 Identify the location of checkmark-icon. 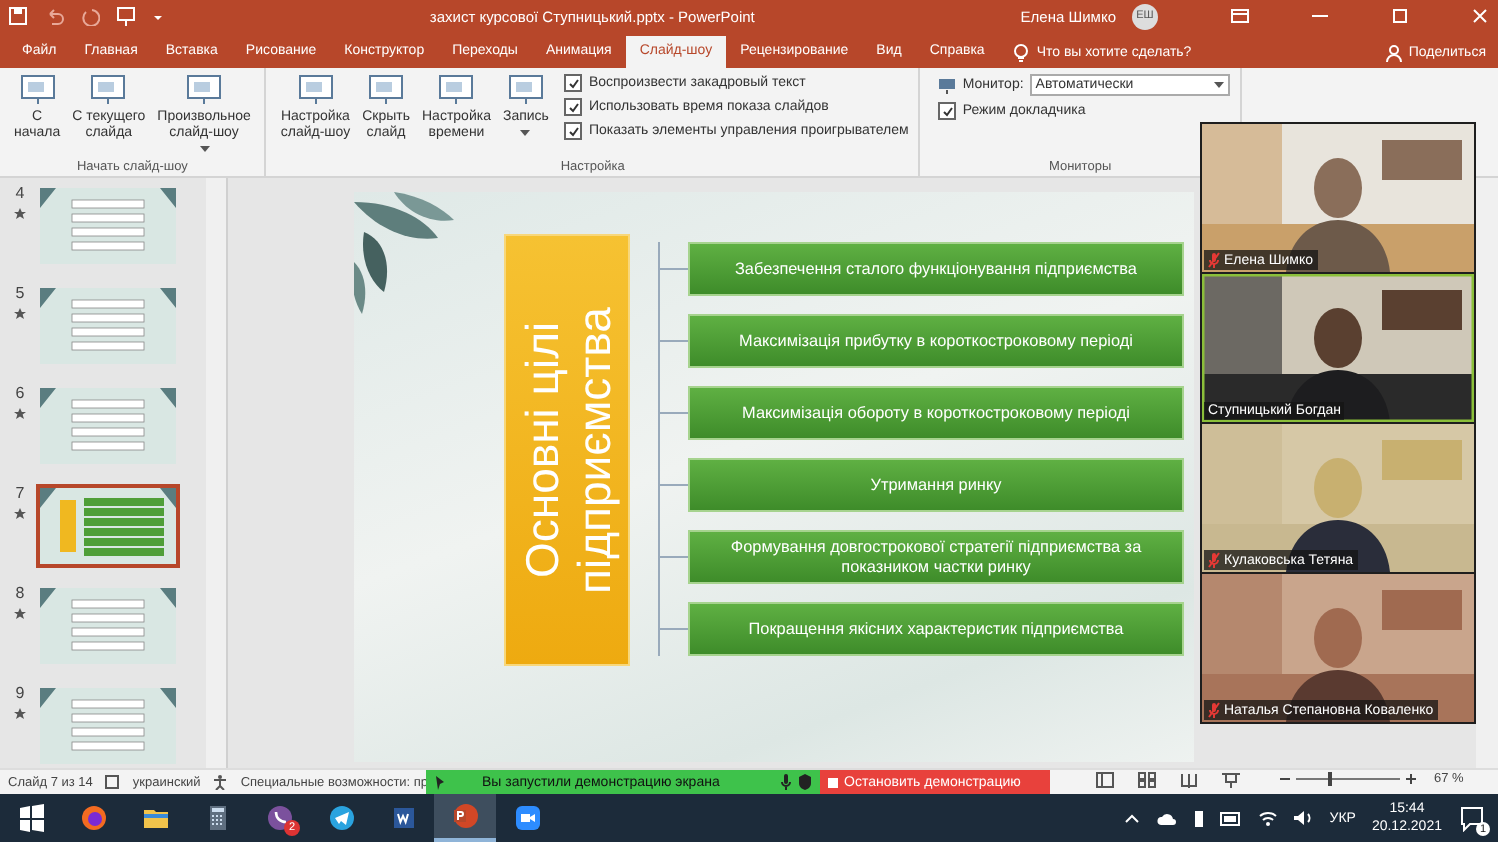
(947, 111).